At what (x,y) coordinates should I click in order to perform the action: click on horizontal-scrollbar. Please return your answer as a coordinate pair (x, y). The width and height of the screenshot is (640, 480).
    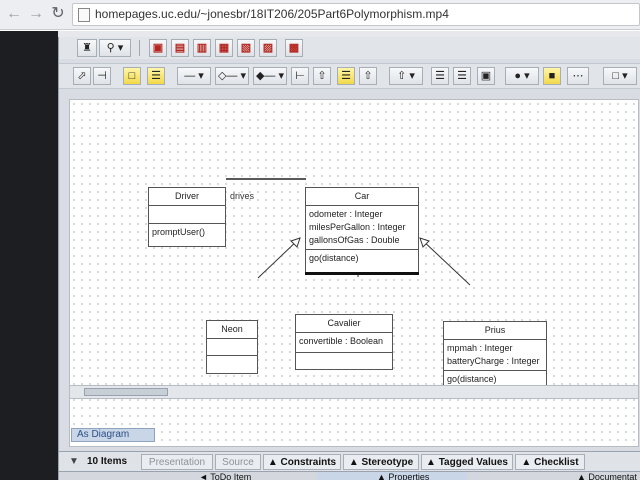
    Looking at the image, I should click on (354, 392).